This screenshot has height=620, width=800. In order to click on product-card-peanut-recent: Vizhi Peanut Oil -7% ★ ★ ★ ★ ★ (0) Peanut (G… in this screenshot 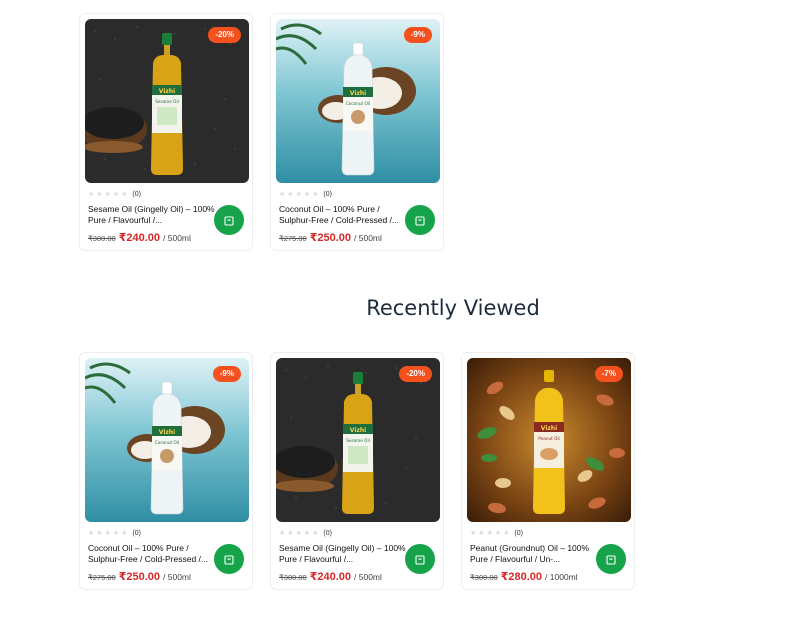, I will do `click(548, 471)`.